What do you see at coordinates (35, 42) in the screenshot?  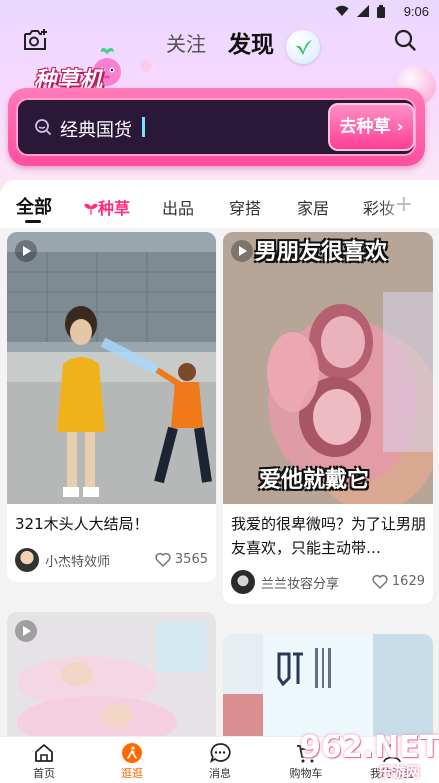 I see `camera-add-icon` at bounding box center [35, 42].